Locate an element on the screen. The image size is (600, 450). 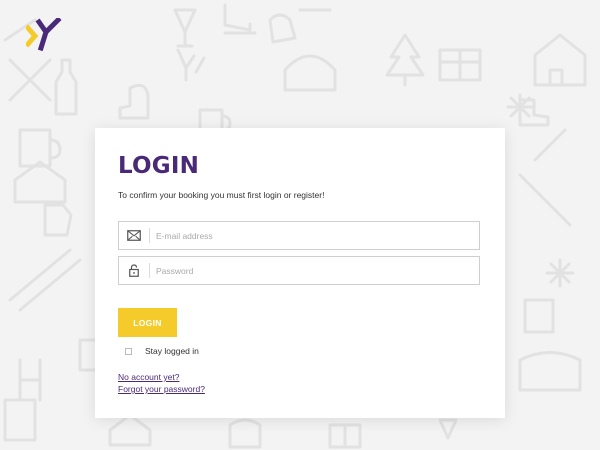
brand-logo-icon is located at coordinates (45, 35).